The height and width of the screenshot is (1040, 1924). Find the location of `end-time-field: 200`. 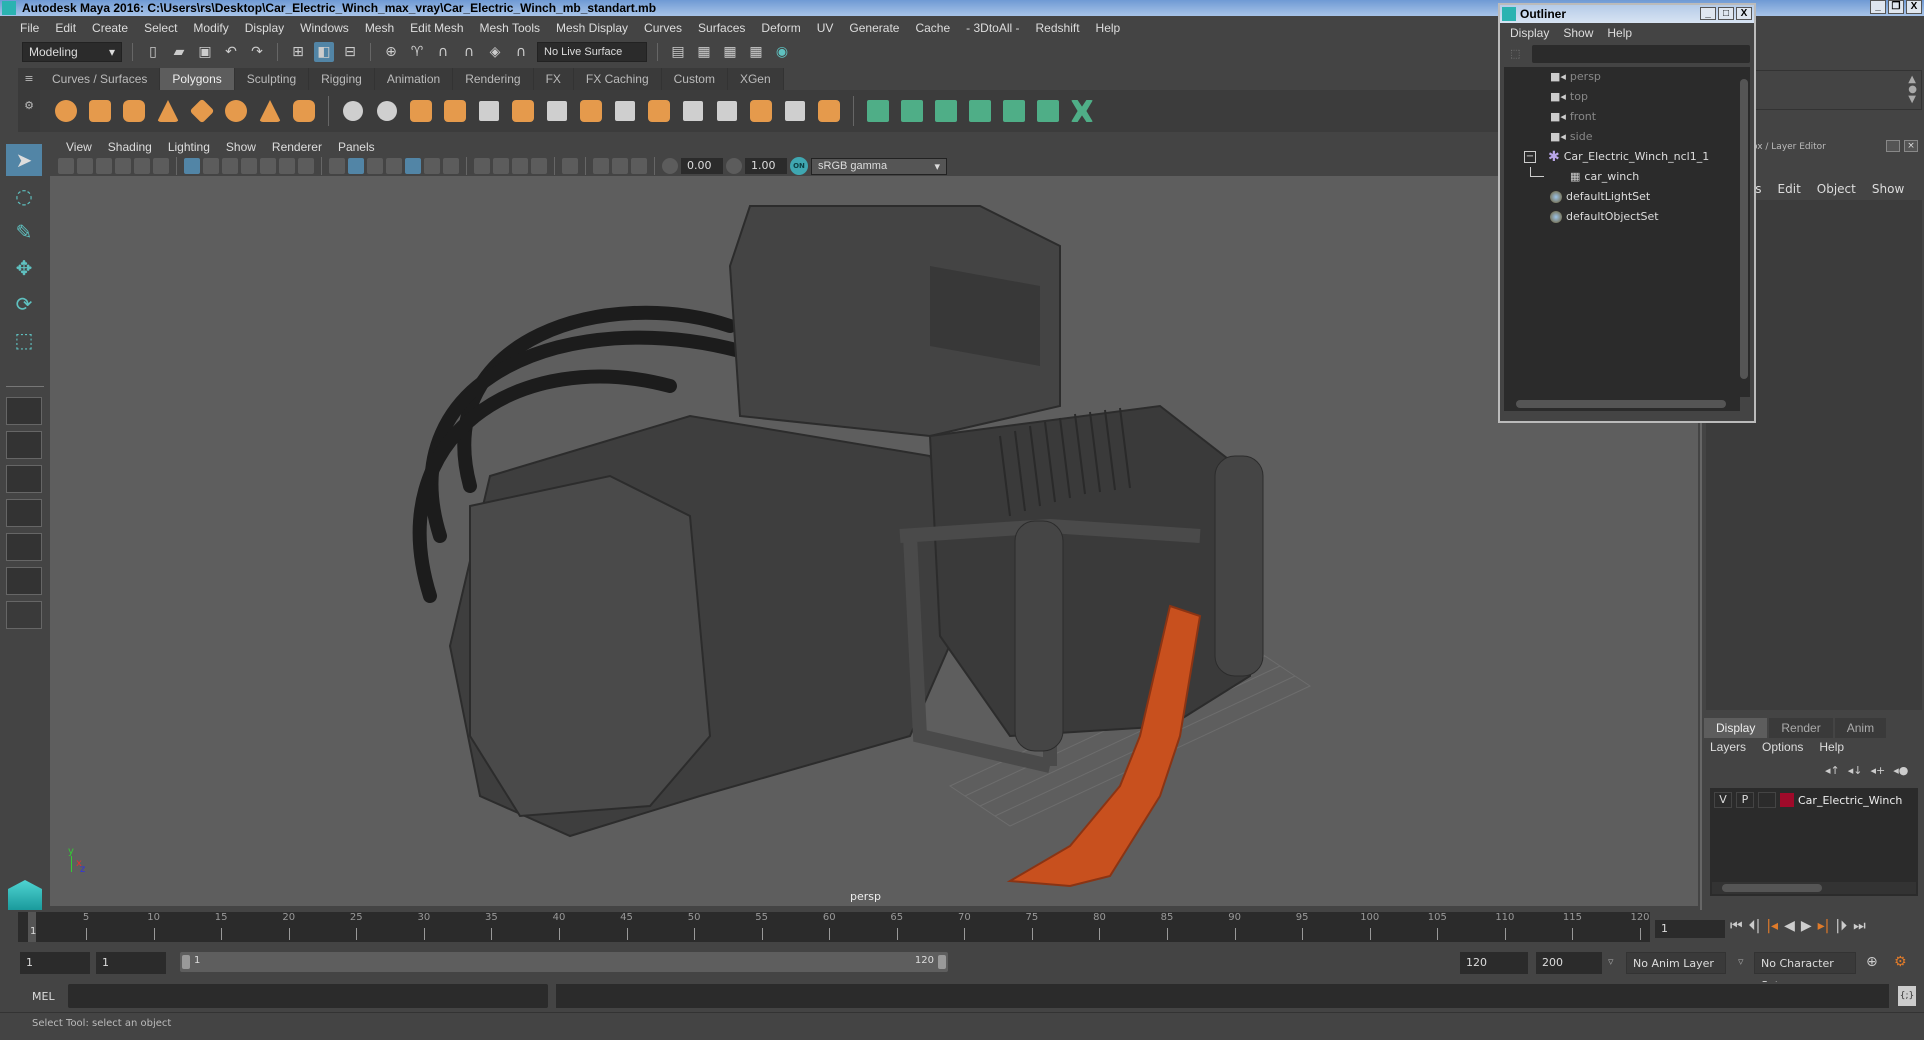

end-time-field: 200 is located at coordinates (1569, 963).